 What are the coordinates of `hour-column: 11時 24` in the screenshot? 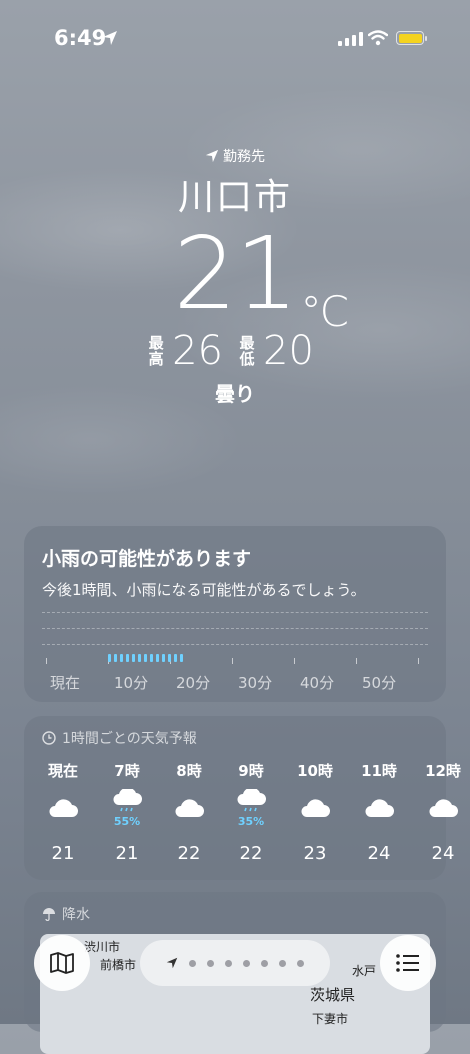 It's located at (379, 812).